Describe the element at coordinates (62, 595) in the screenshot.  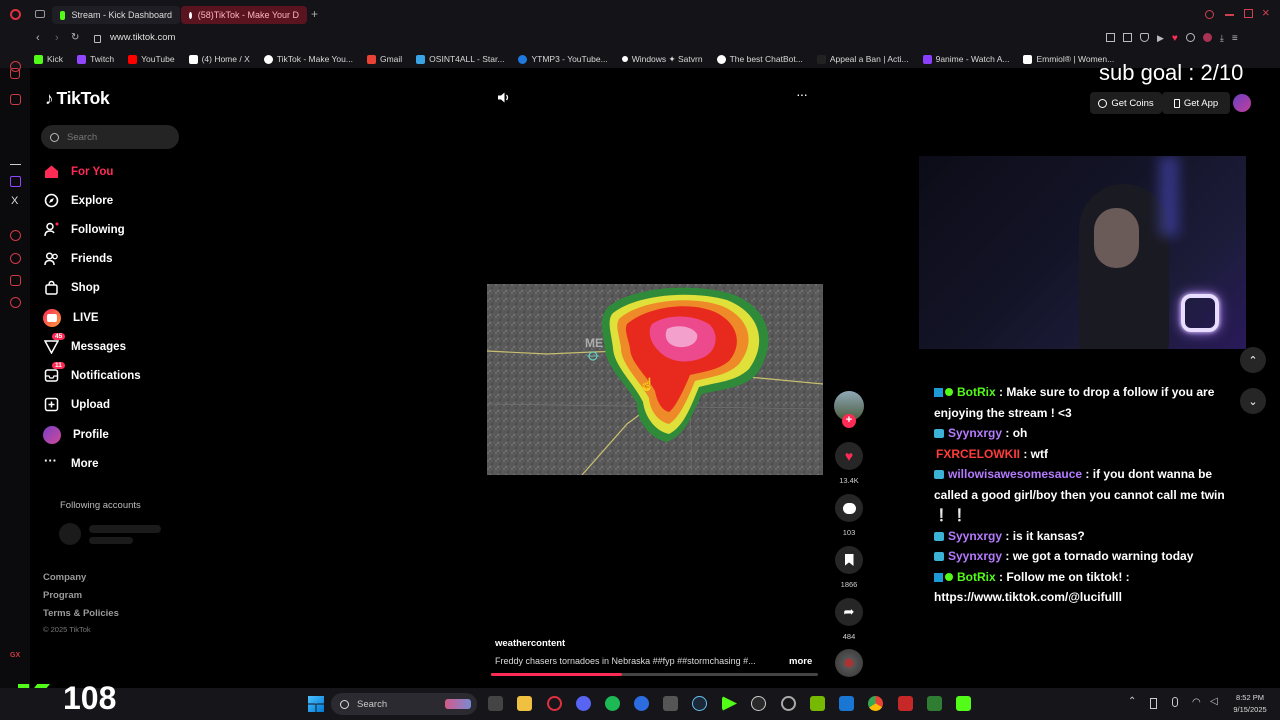
I see `footer-program: Program` at that location.